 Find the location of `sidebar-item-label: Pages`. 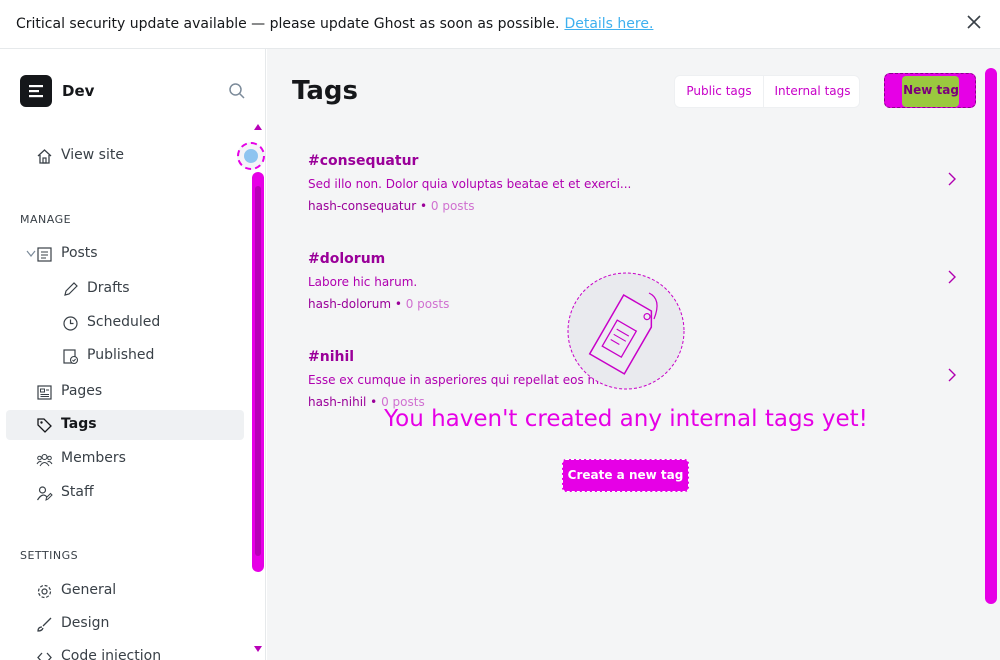

sidebar-item-label: Pages is located at coordinates (82, 391).